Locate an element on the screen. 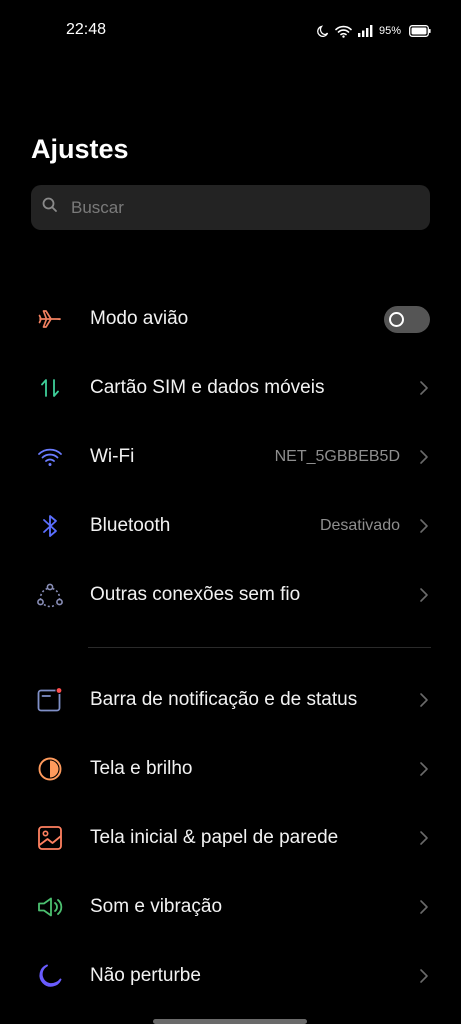  wallpaper-icon is located at coordinates (50, 838).